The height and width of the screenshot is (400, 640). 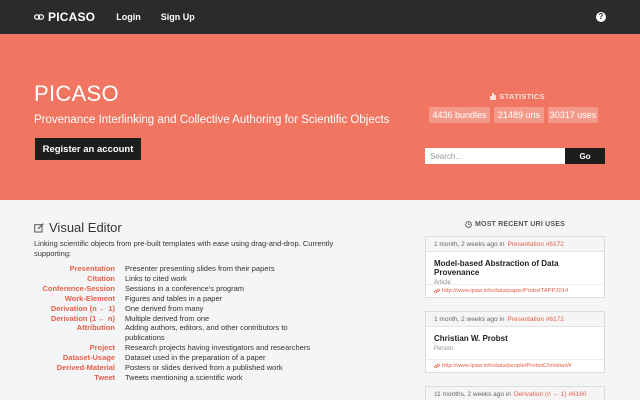 What do you see at coordinates (74, 338) in the screenshot?
I see `template-link` at bounding box center [74, 338].